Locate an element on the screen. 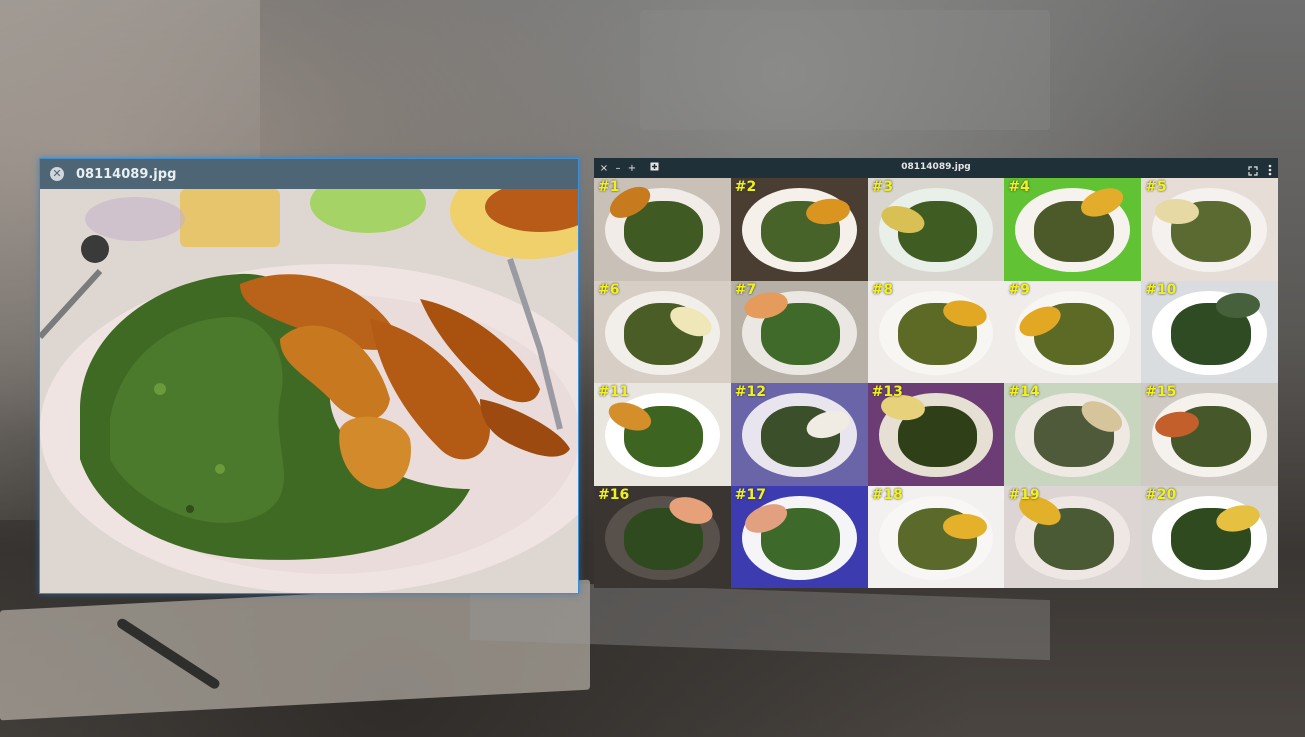 Image resolution: width=1305 pixels, height=737 pixels. thumbnail: #12 is located at coordinates (799, 434).